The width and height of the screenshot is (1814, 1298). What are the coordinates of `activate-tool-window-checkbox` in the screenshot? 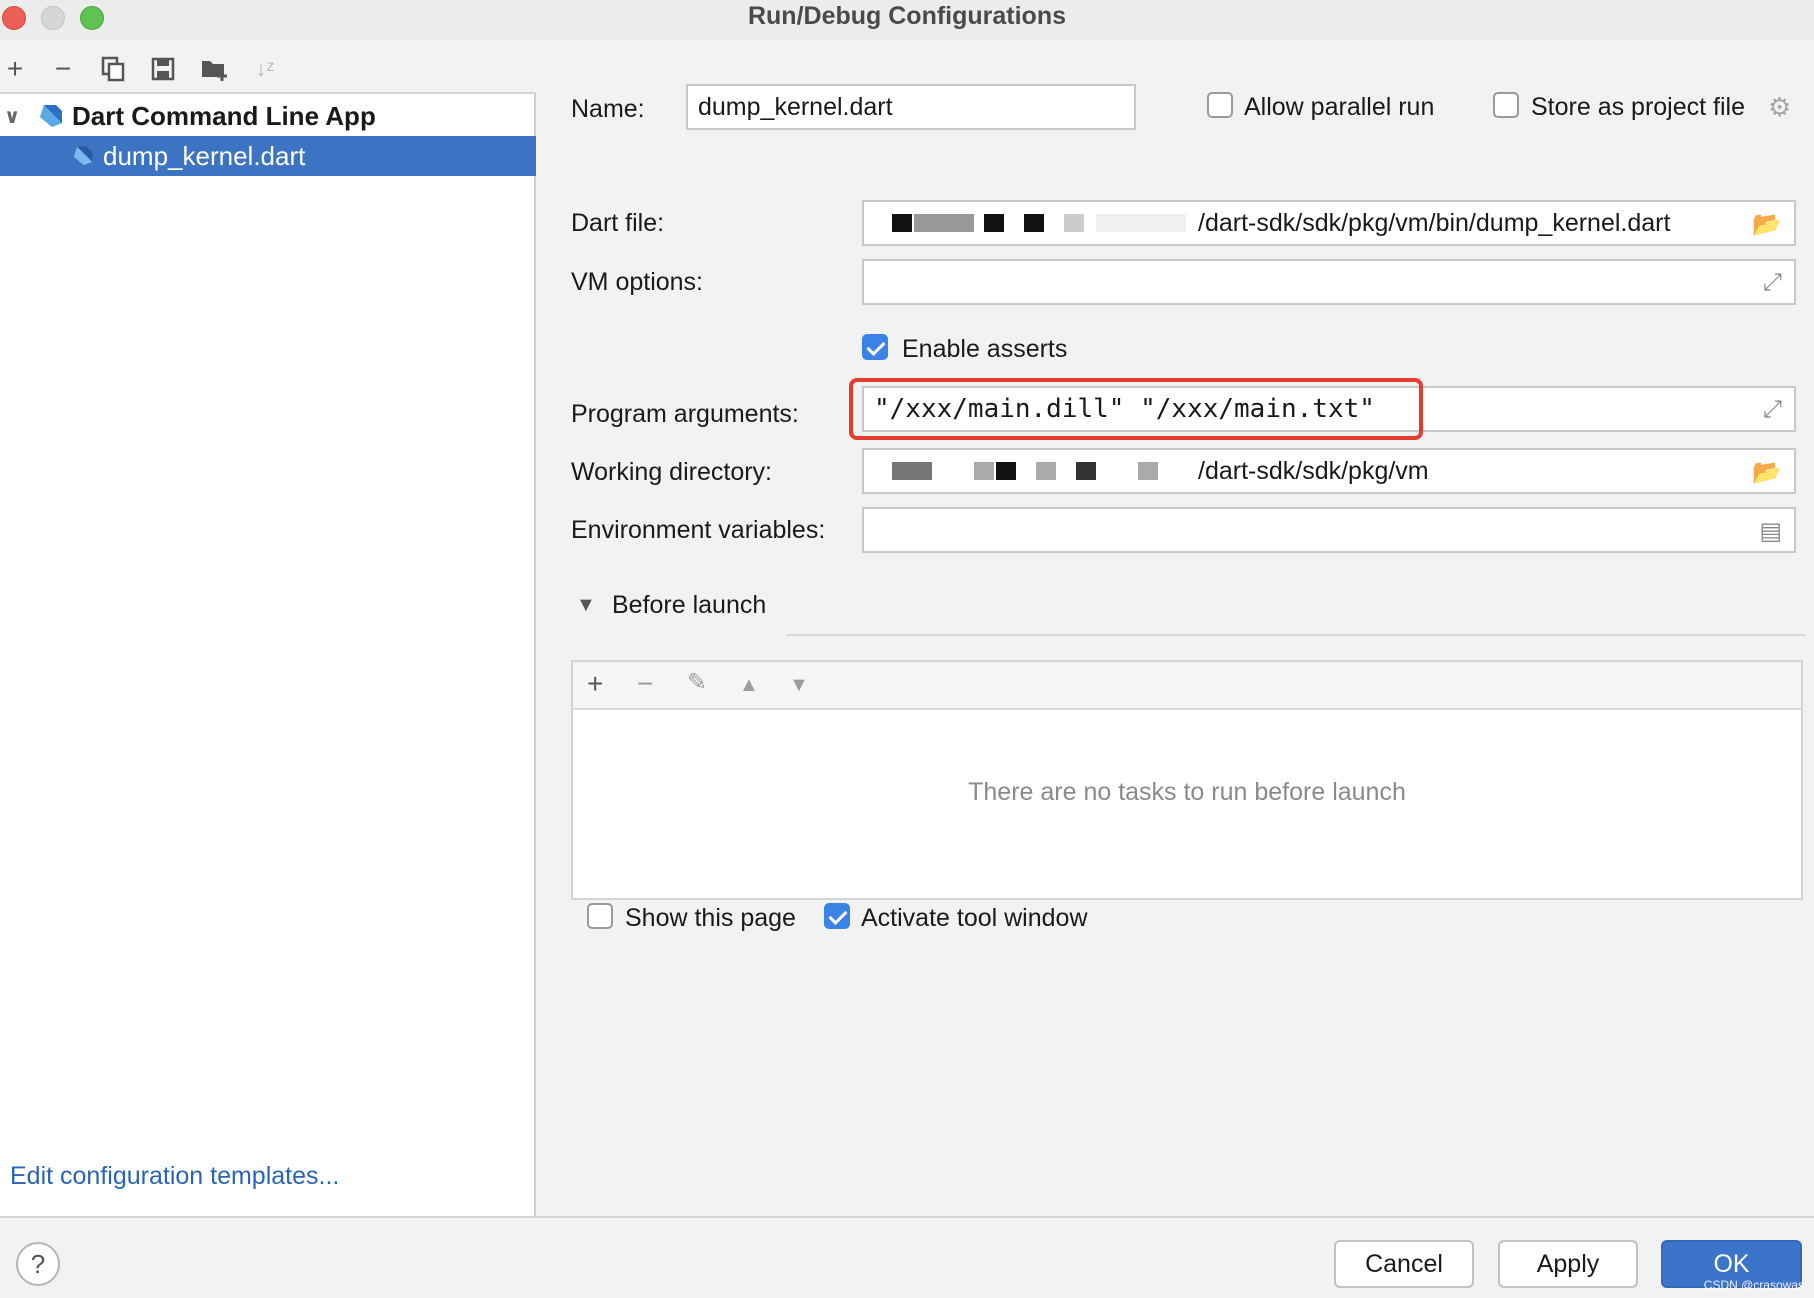 It's located at (837, 916).